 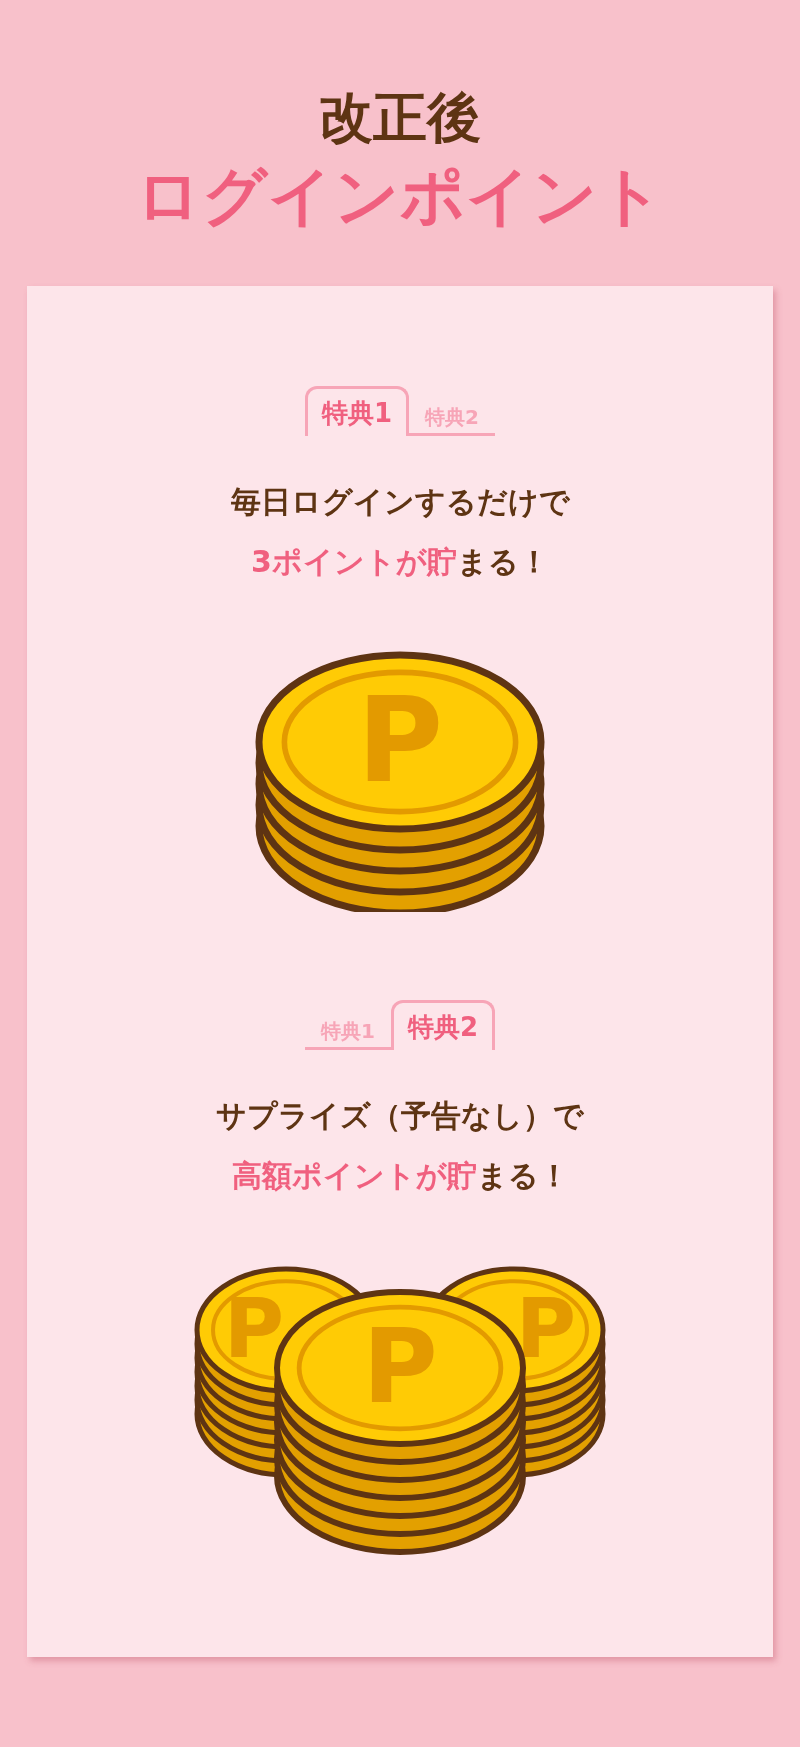 What do you see at coordinates (400, 502) in the screenshot?
I see `headline-text: 毎日ログインするだけで` at bounding box center [400, 502].